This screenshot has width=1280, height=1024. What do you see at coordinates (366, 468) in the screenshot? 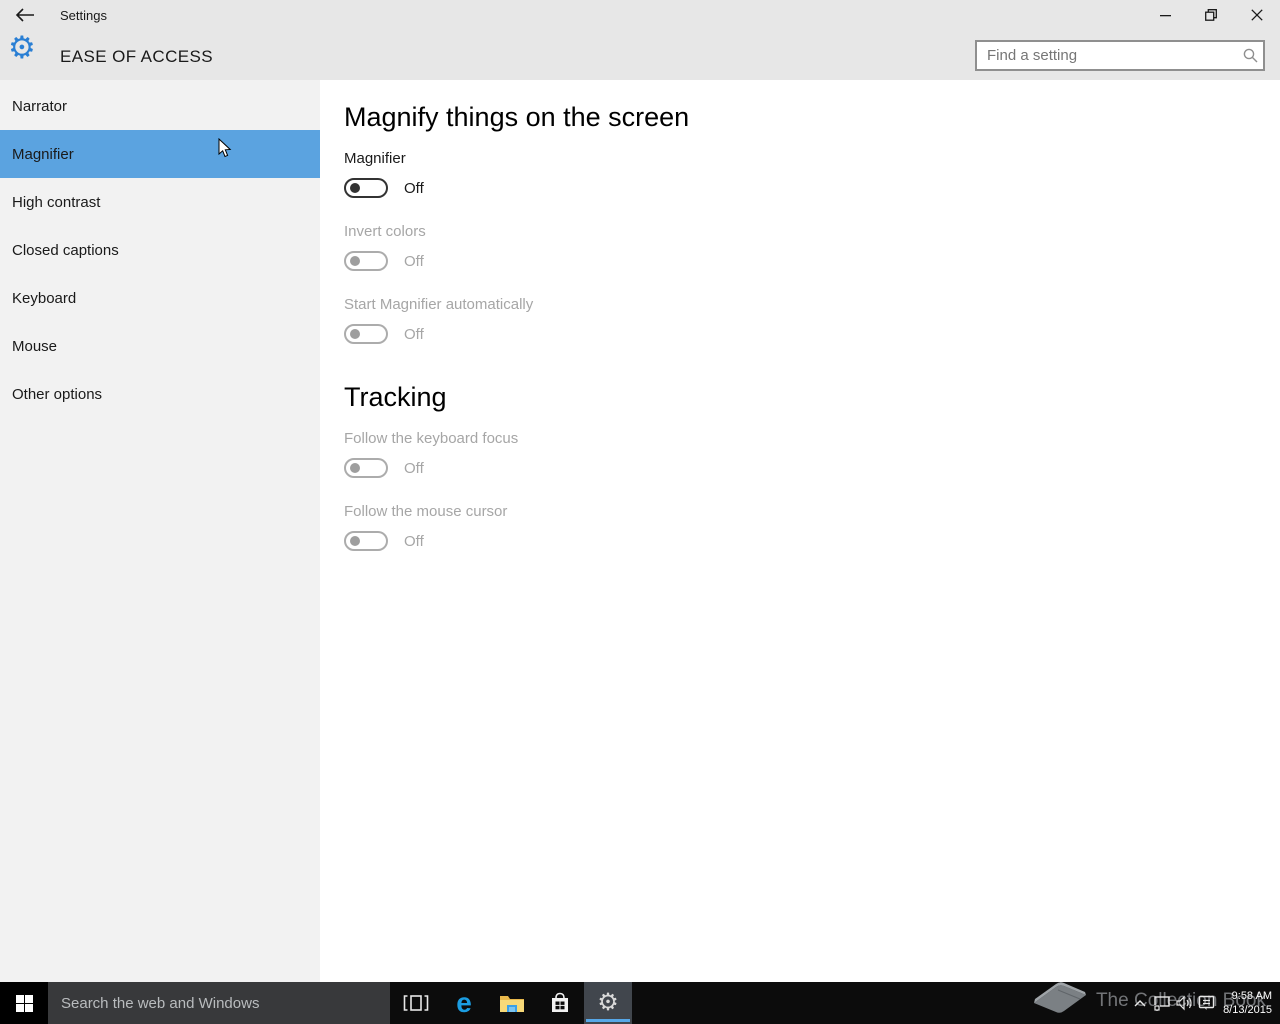
I see `follow-keyboard-focus-toggle` at bounding box center [366, 468].